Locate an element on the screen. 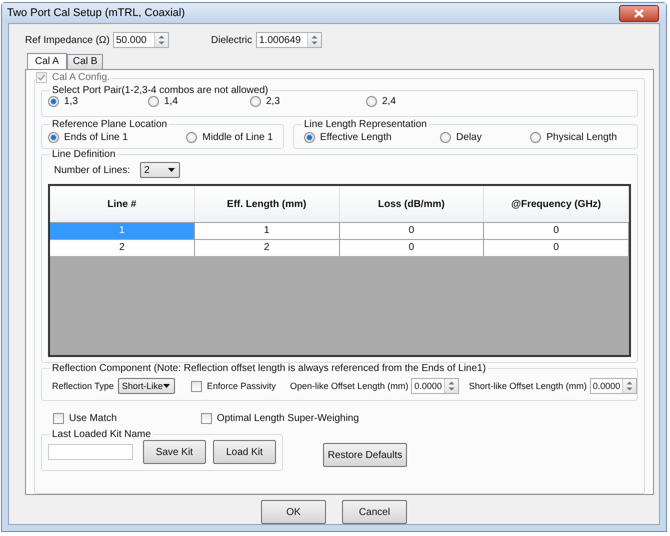 The height and width of the screenshot is (536, 670). field-label: Dielectric is located at coordinates (231, 40).